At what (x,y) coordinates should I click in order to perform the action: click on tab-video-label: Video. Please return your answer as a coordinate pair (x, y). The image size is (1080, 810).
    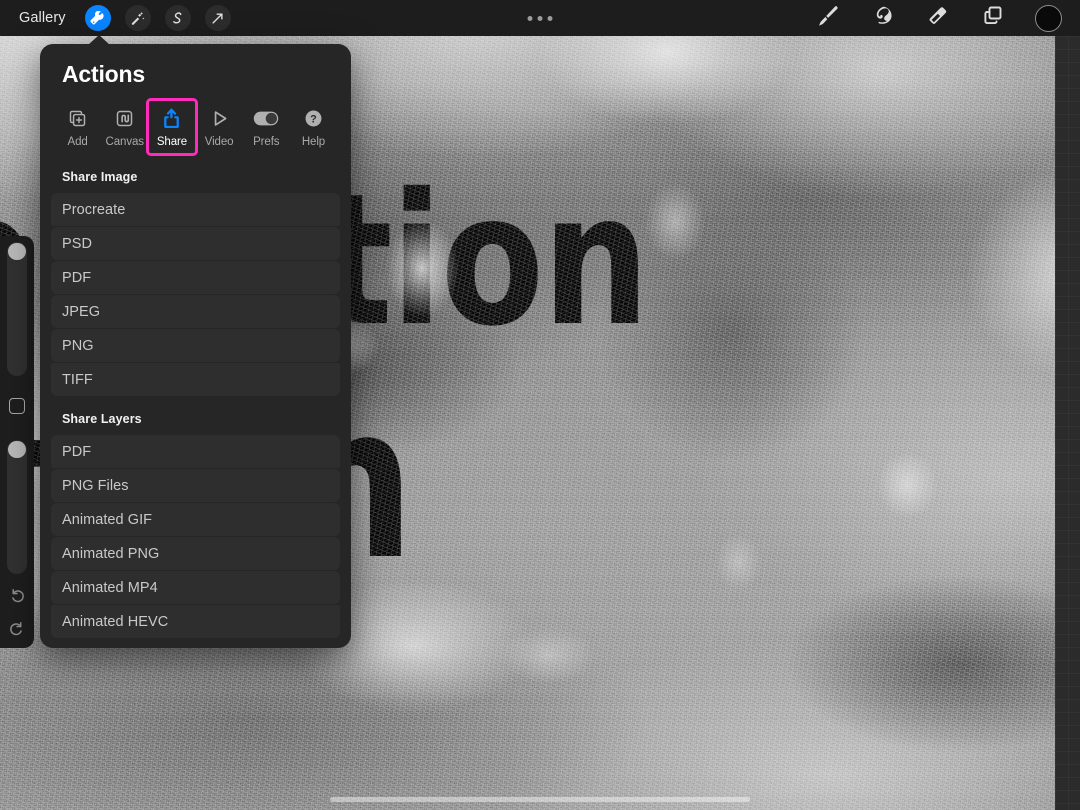
    Looking at the image, I should click on (219, 142).